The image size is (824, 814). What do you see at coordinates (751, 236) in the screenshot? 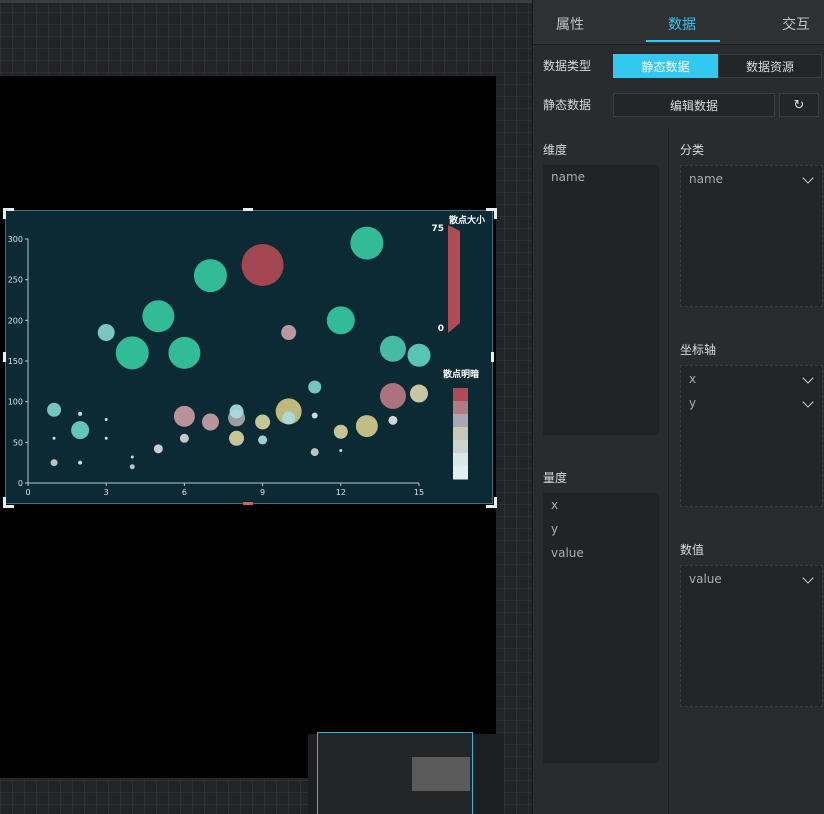
I see `category-dropzone: name` at bounding box center [751, 236].